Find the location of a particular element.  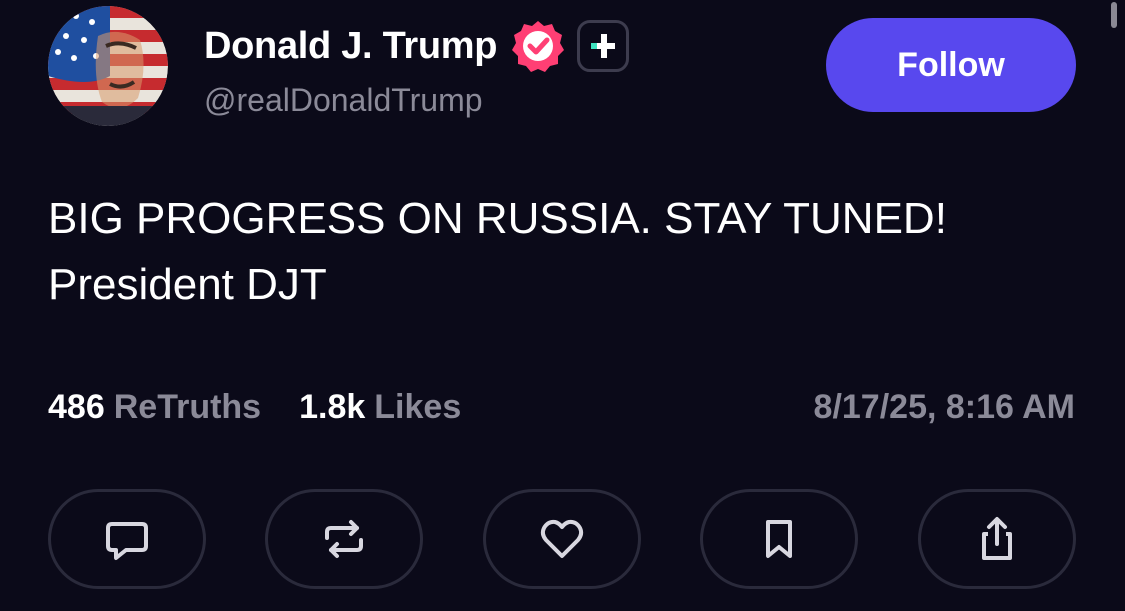

author-display-name: Donald J. Trump is located at coordinates (351, 46).